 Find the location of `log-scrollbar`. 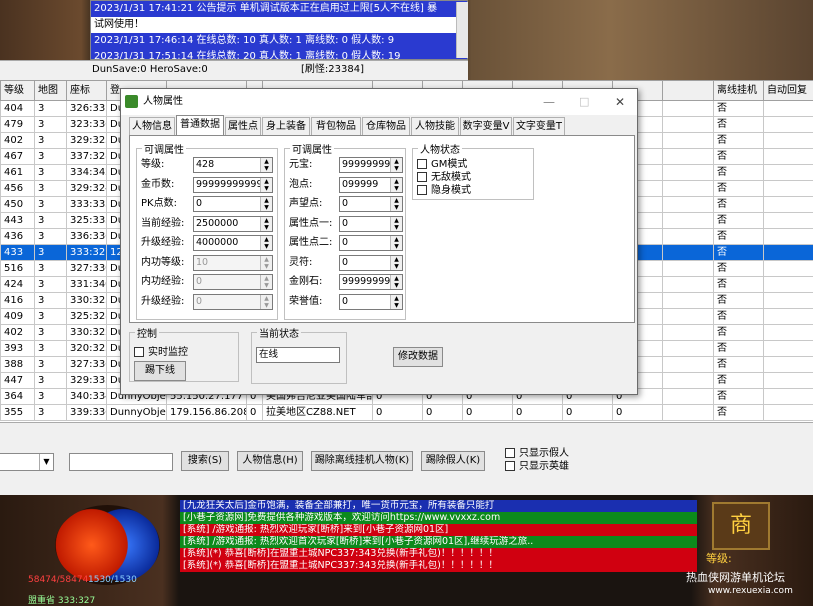

log-scrollbar is located at coordinates (462, 30).